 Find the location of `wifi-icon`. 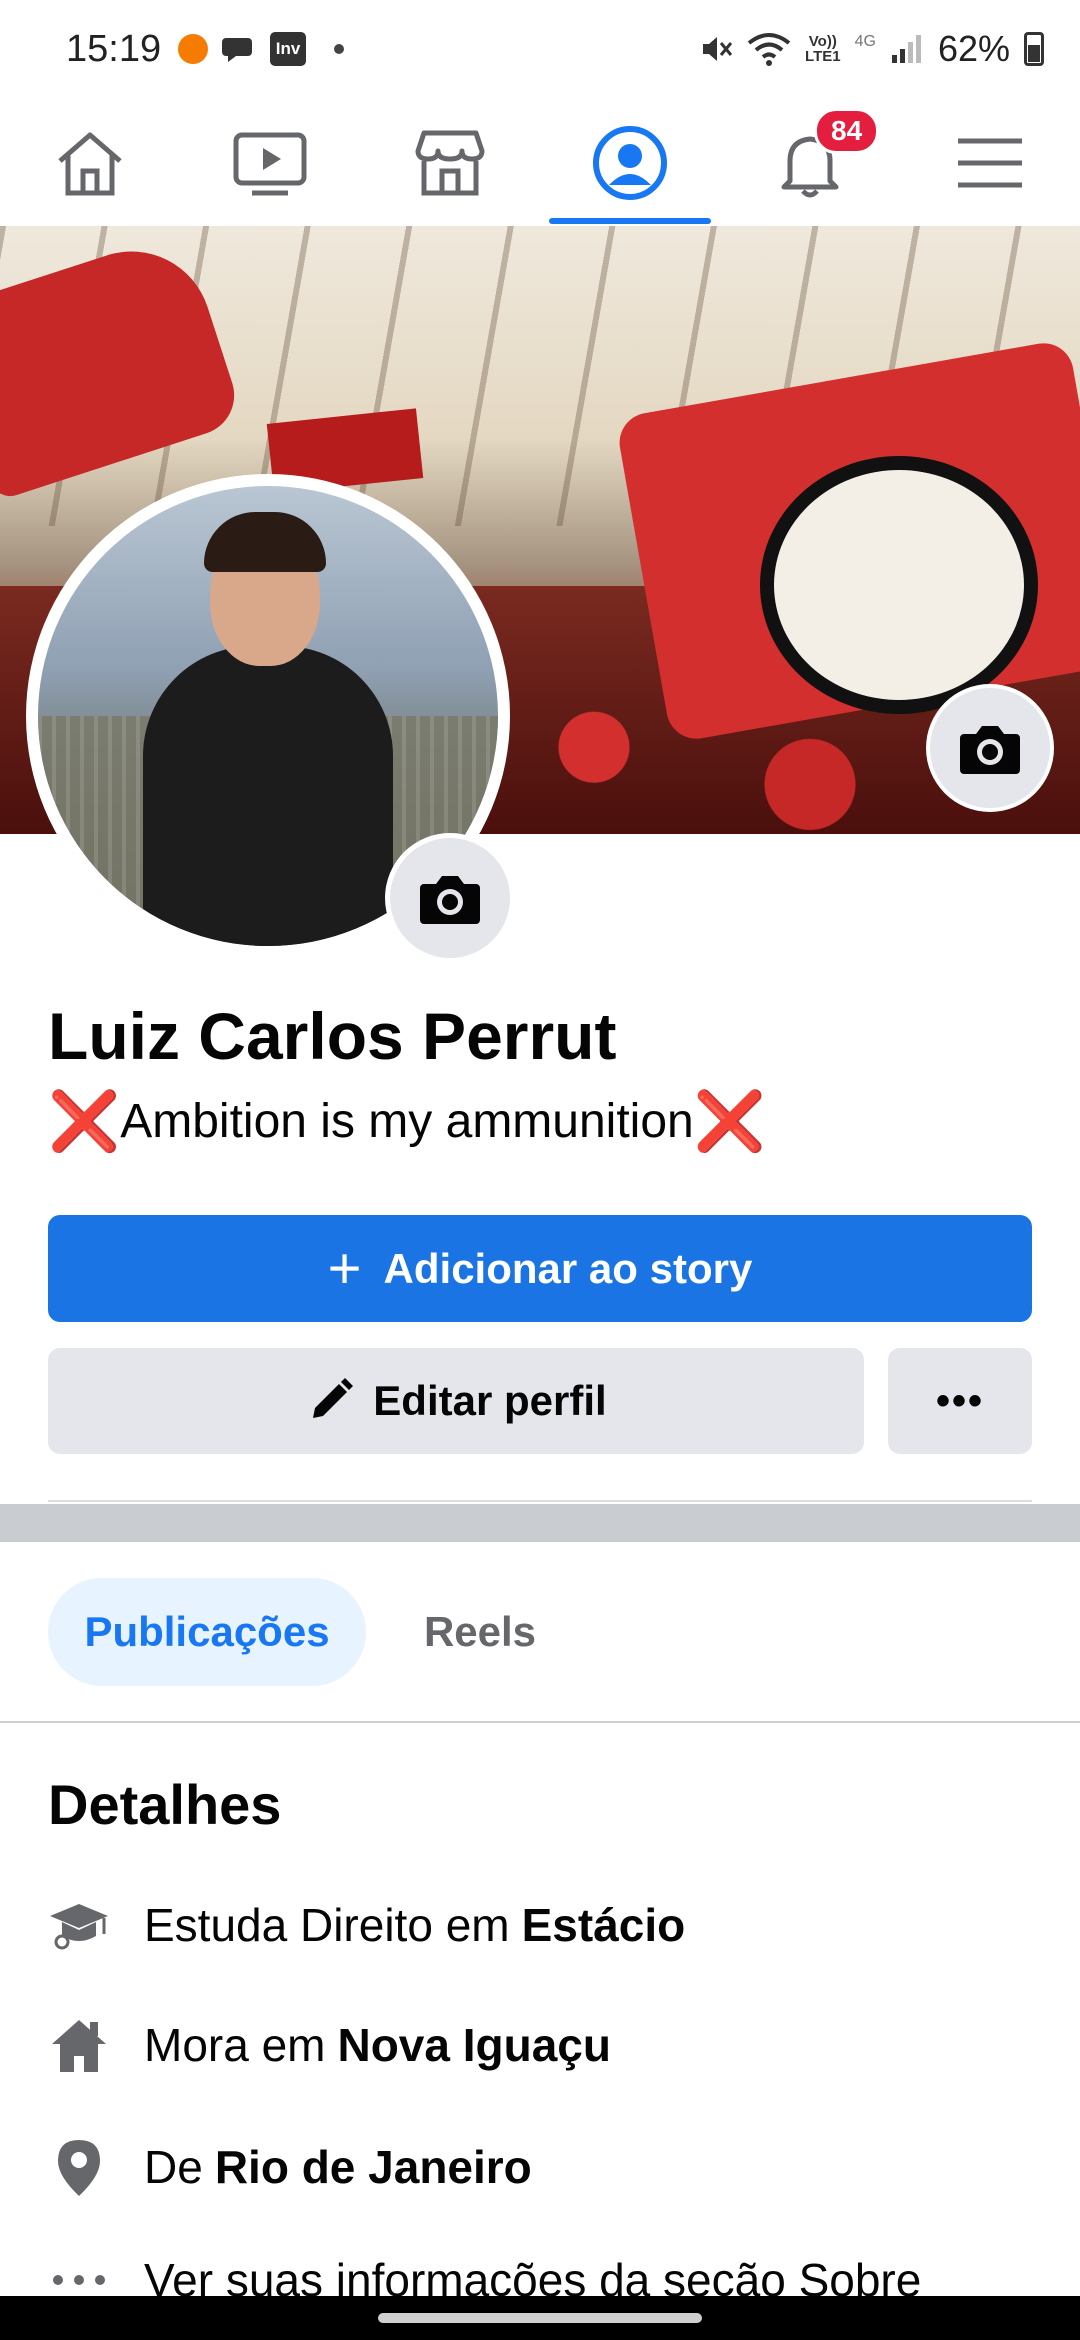

wifi-icon is located at coordinates (769, 49).